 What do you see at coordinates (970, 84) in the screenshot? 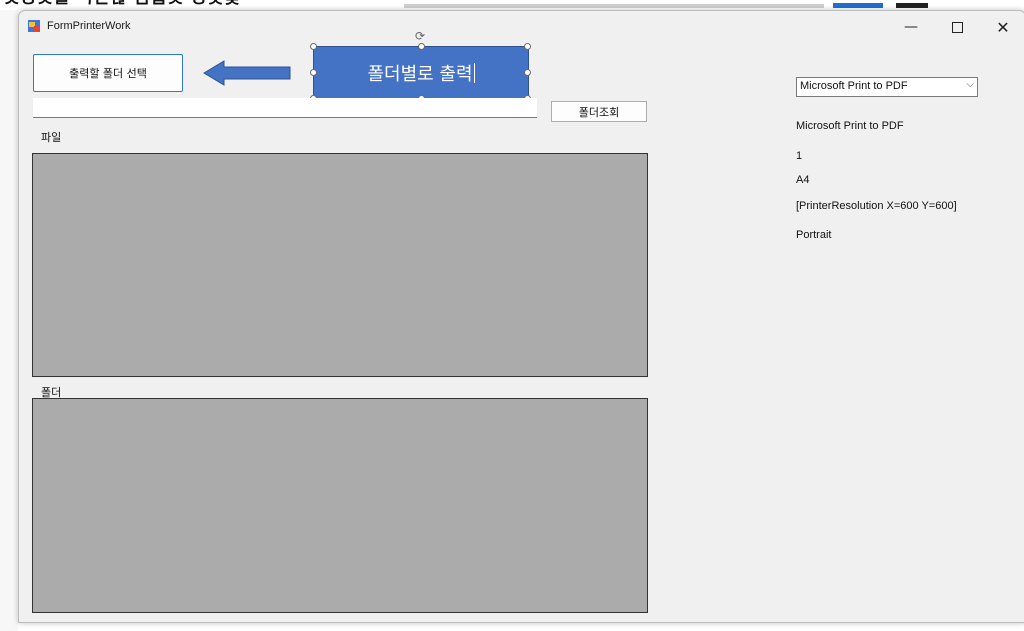
I see `chevron-down-icon: ⌵` at bounding box center [970, 84].